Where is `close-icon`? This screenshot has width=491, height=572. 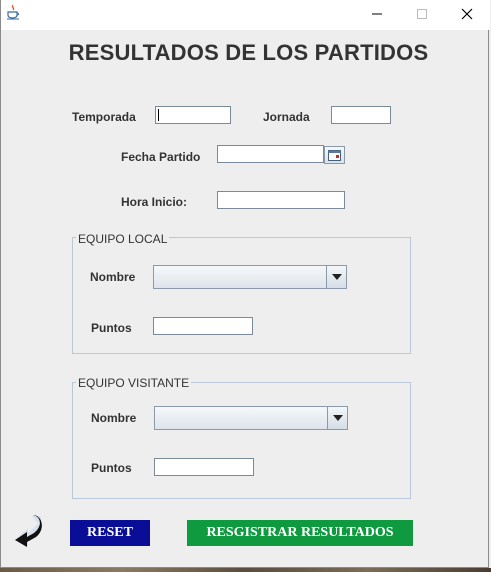
close-icon is located at coordinates (467, 14).